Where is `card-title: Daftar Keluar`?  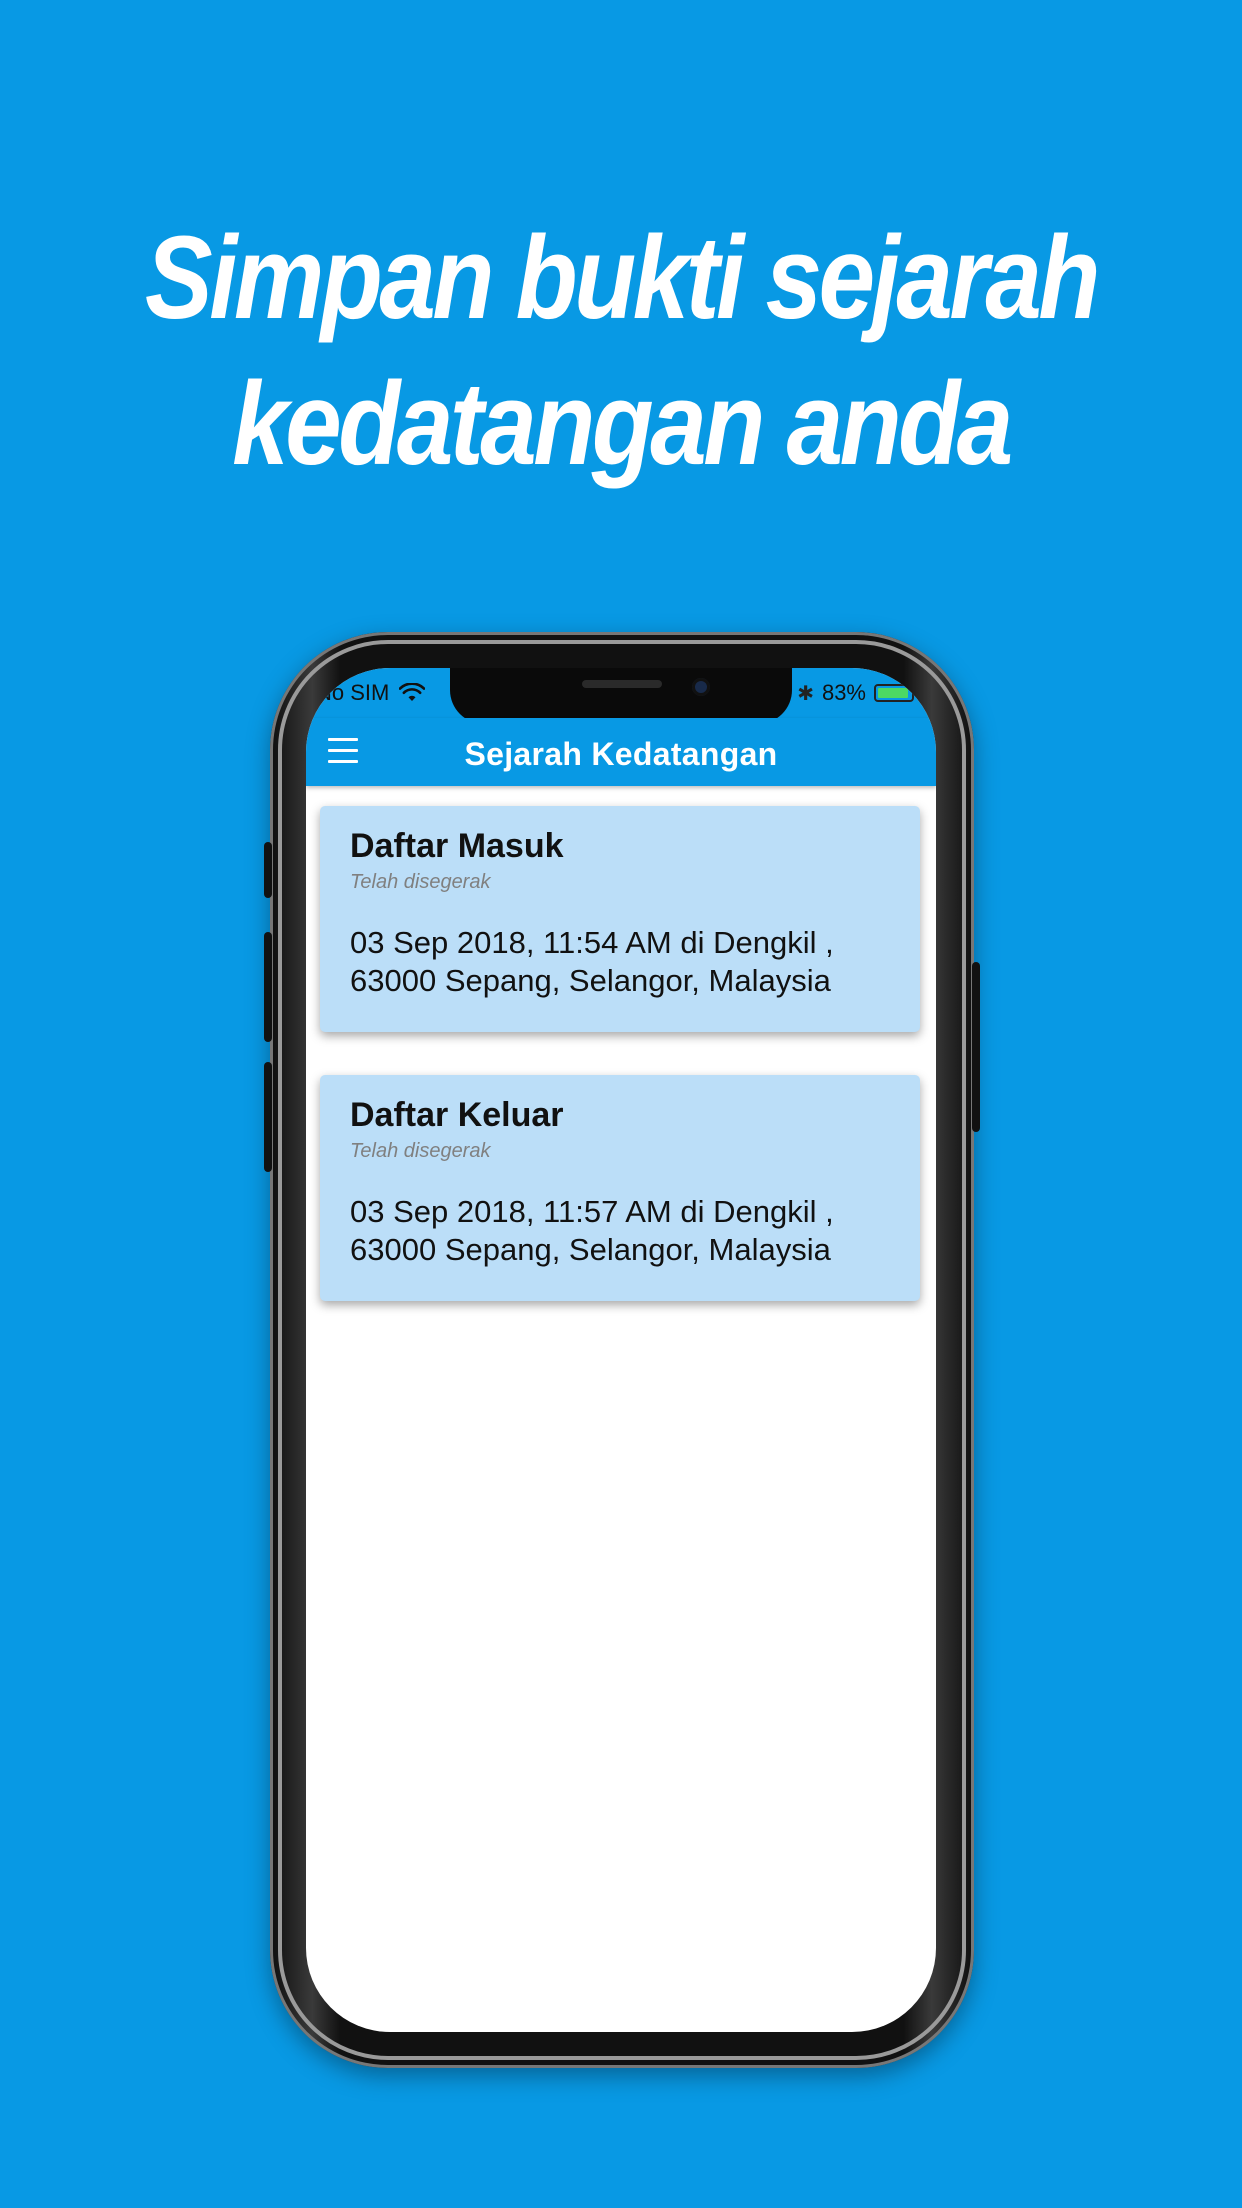
card-title: Daftar Keluar is located at coordinates (457, 1115).